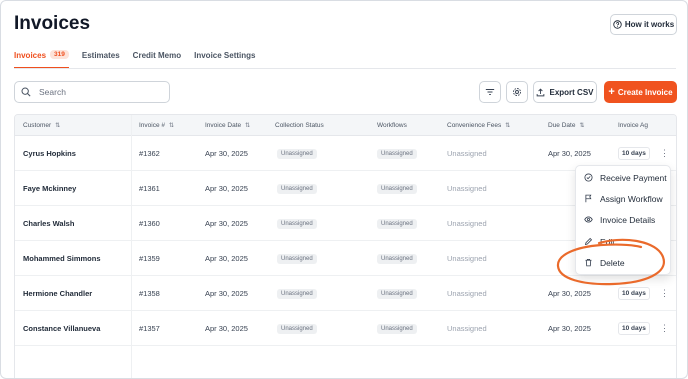 The height and width of the screenshot is (379, 688). What do you see at coordinates (628, 219) in the screenshot?
I see `menu-item-label: Invoice Details` at bounding box center [628, 219].